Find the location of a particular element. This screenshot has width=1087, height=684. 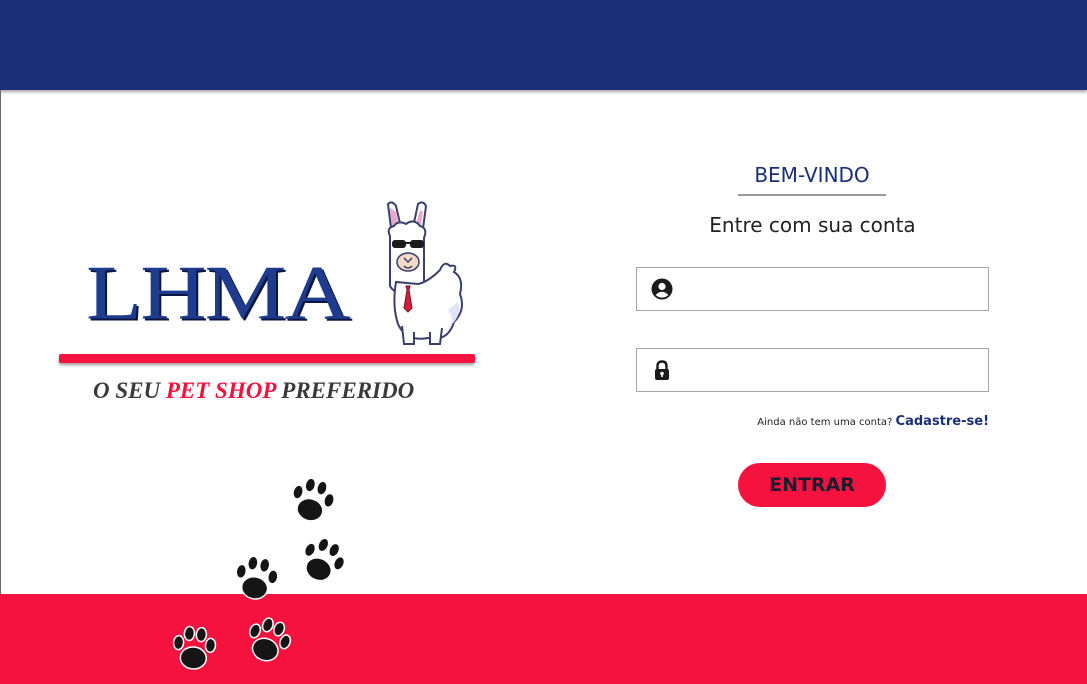

welcome-underline is located at coordinates (812, 195).